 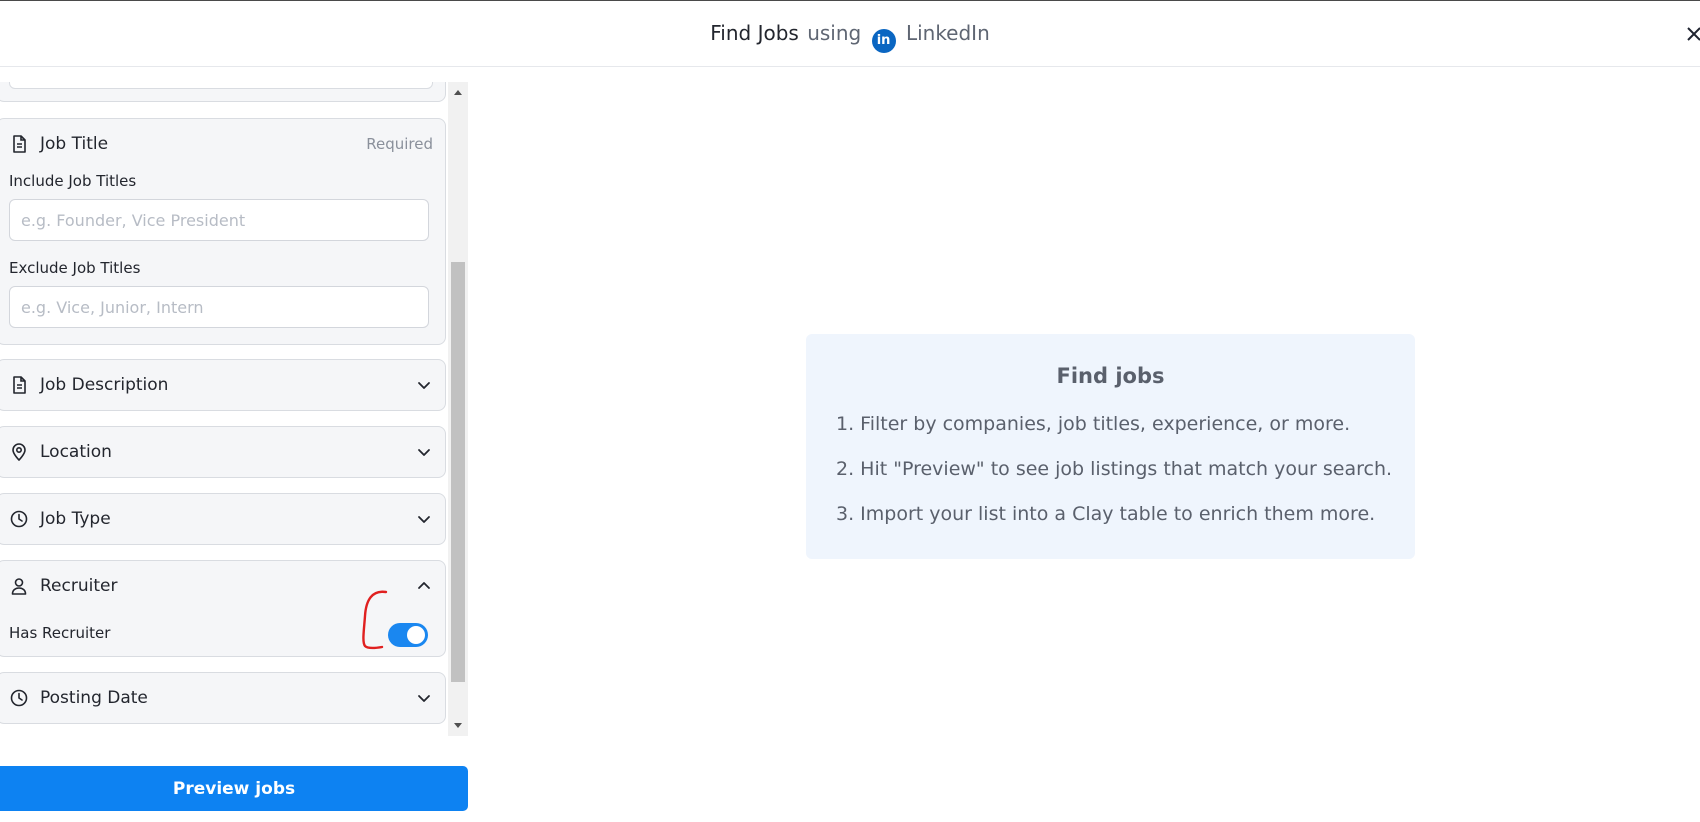 What do you see at coordinates (458, 472) in the screenshot?
I see `scrollbar-thumb` at bounding box center [458, 472].